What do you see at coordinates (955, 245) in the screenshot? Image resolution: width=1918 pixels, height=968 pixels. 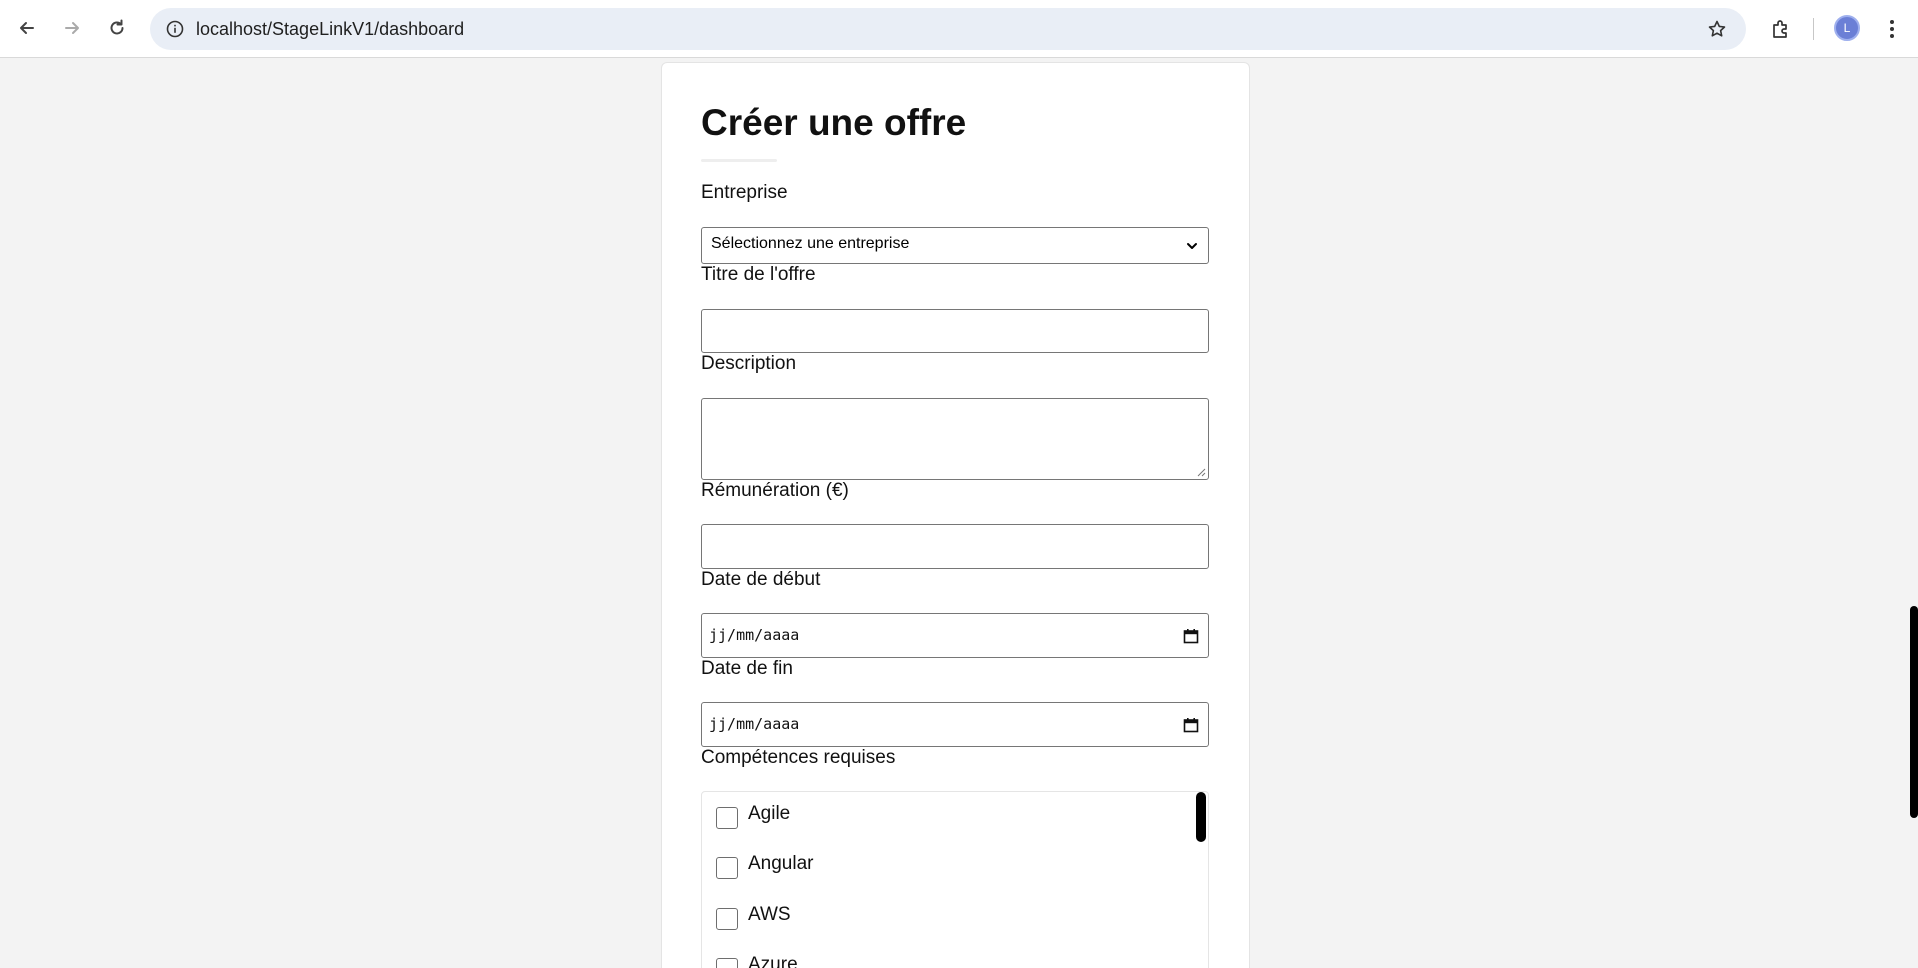 I see `company-select: Sélectionnez une entreprise` at bounding box center [955, 245].